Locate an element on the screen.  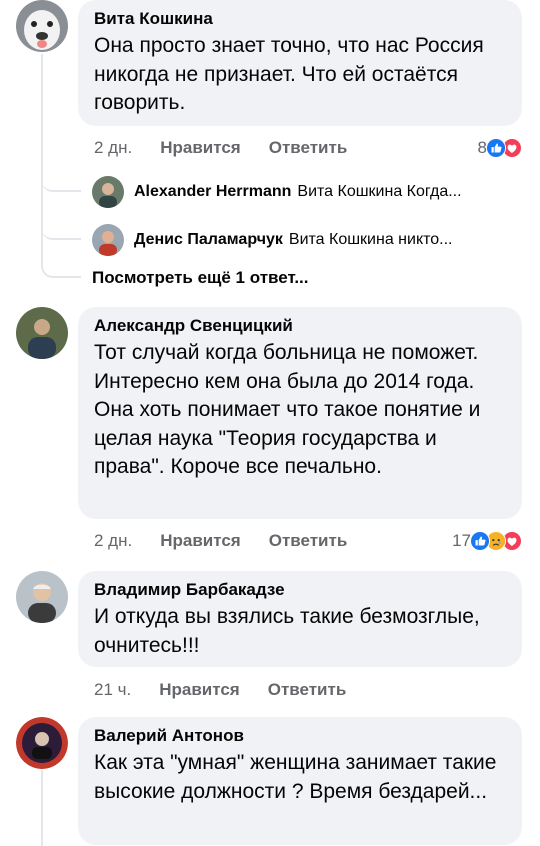
comment-author: Владимир Барбакадзе is located at coordinates (300, 590).